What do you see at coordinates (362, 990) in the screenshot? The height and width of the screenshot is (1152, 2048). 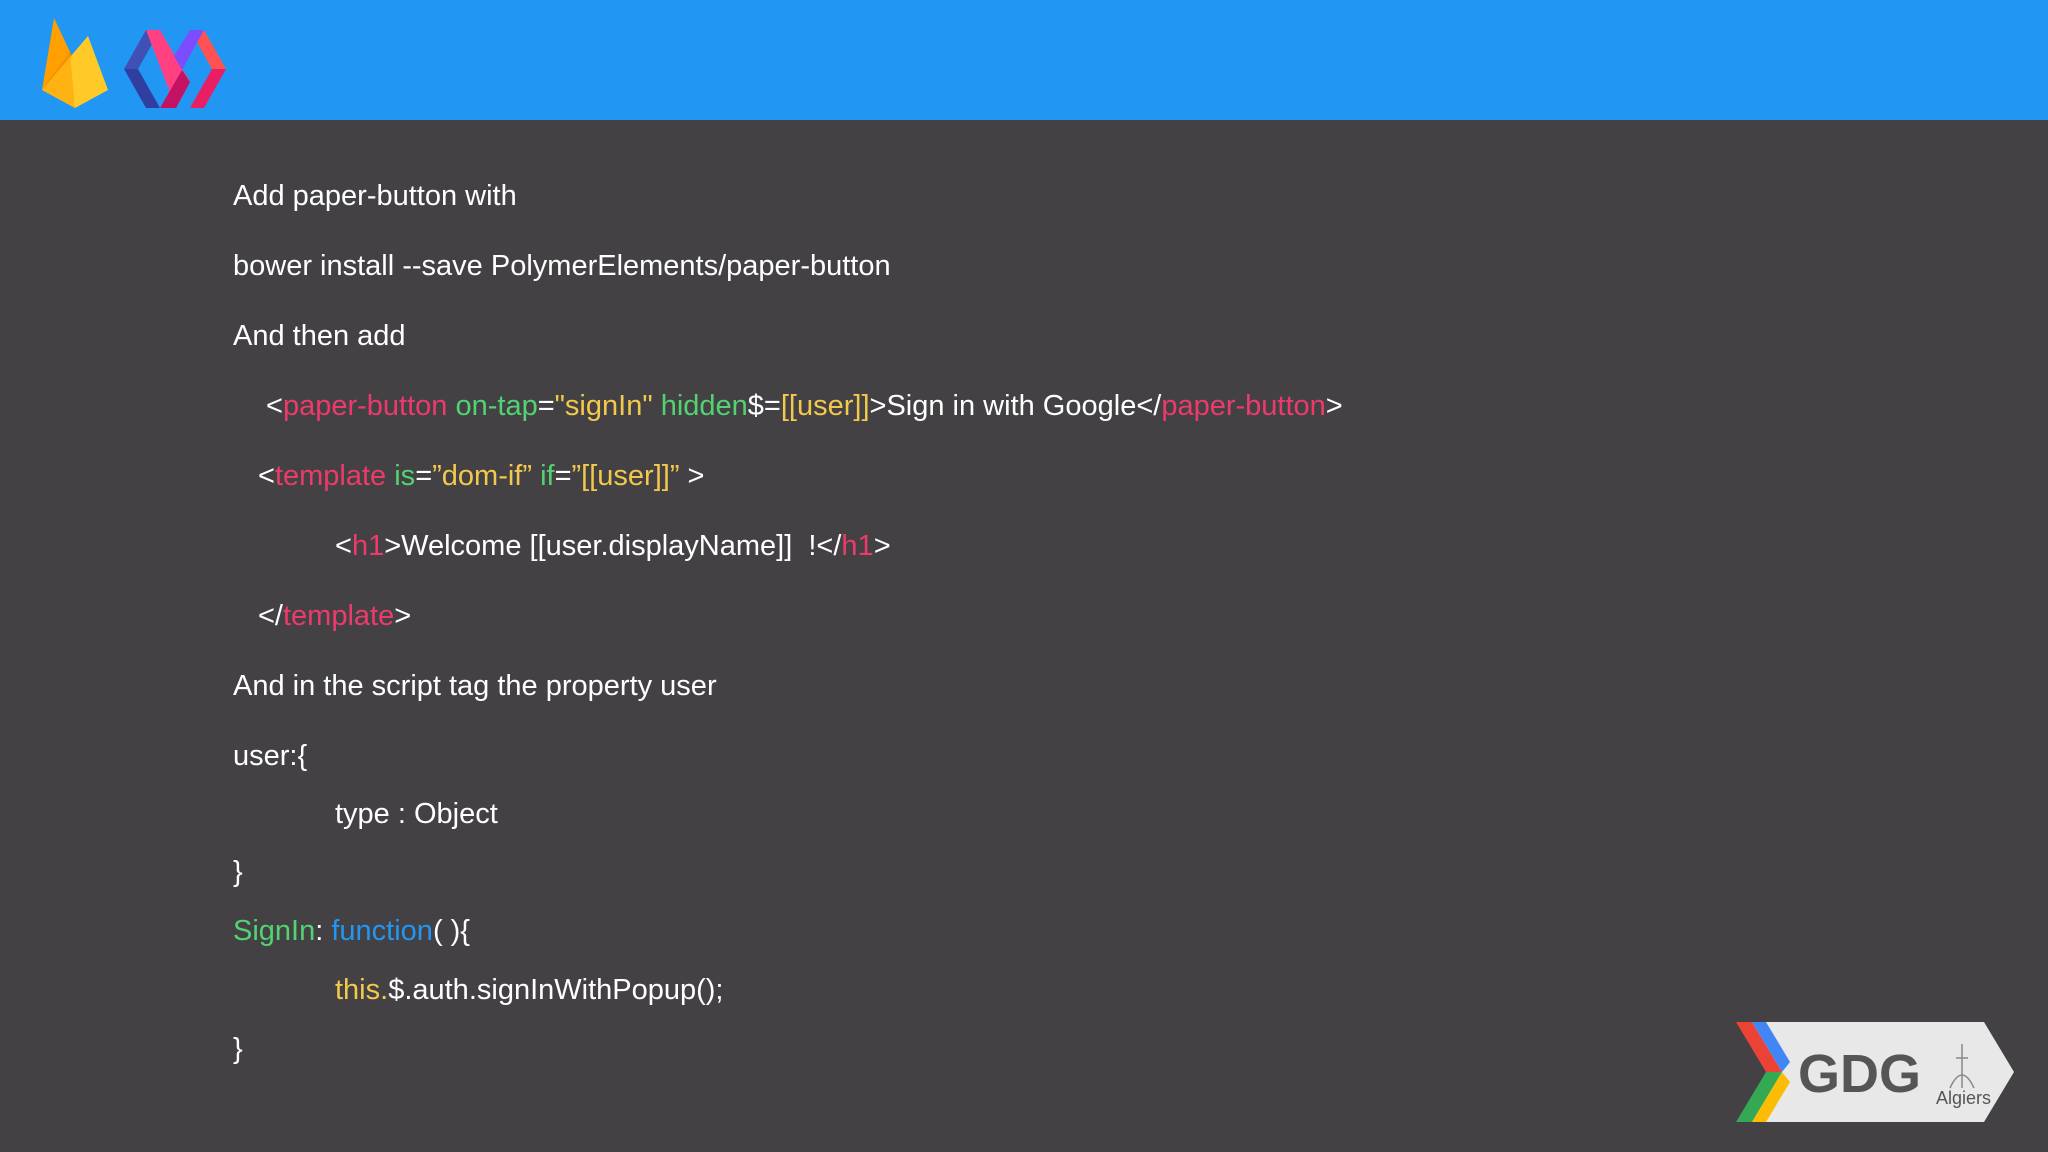 I see `code-this-keyword: this.` at bounding box center [362, 990].